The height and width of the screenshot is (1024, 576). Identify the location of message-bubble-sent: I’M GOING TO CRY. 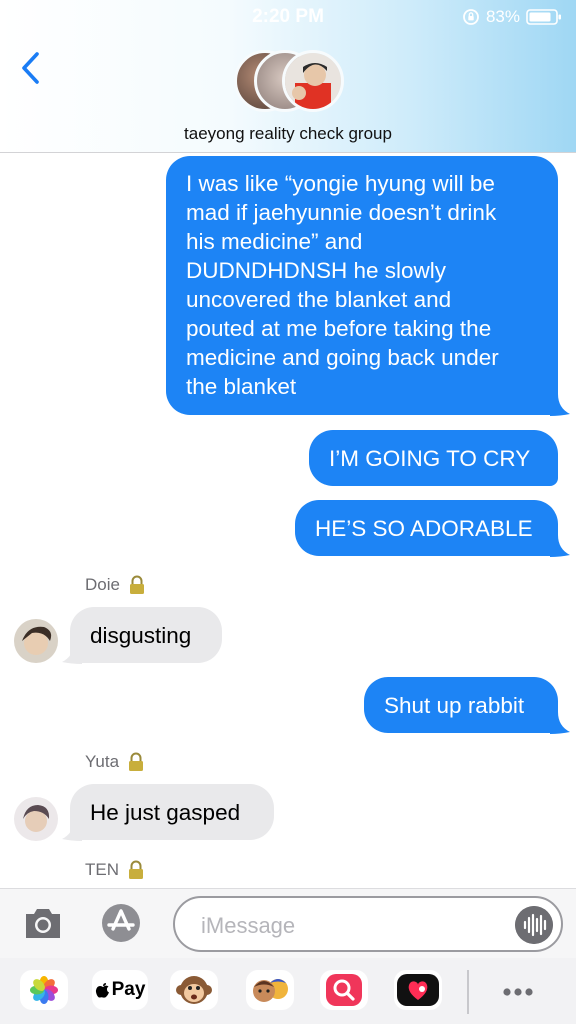
(433, 458).